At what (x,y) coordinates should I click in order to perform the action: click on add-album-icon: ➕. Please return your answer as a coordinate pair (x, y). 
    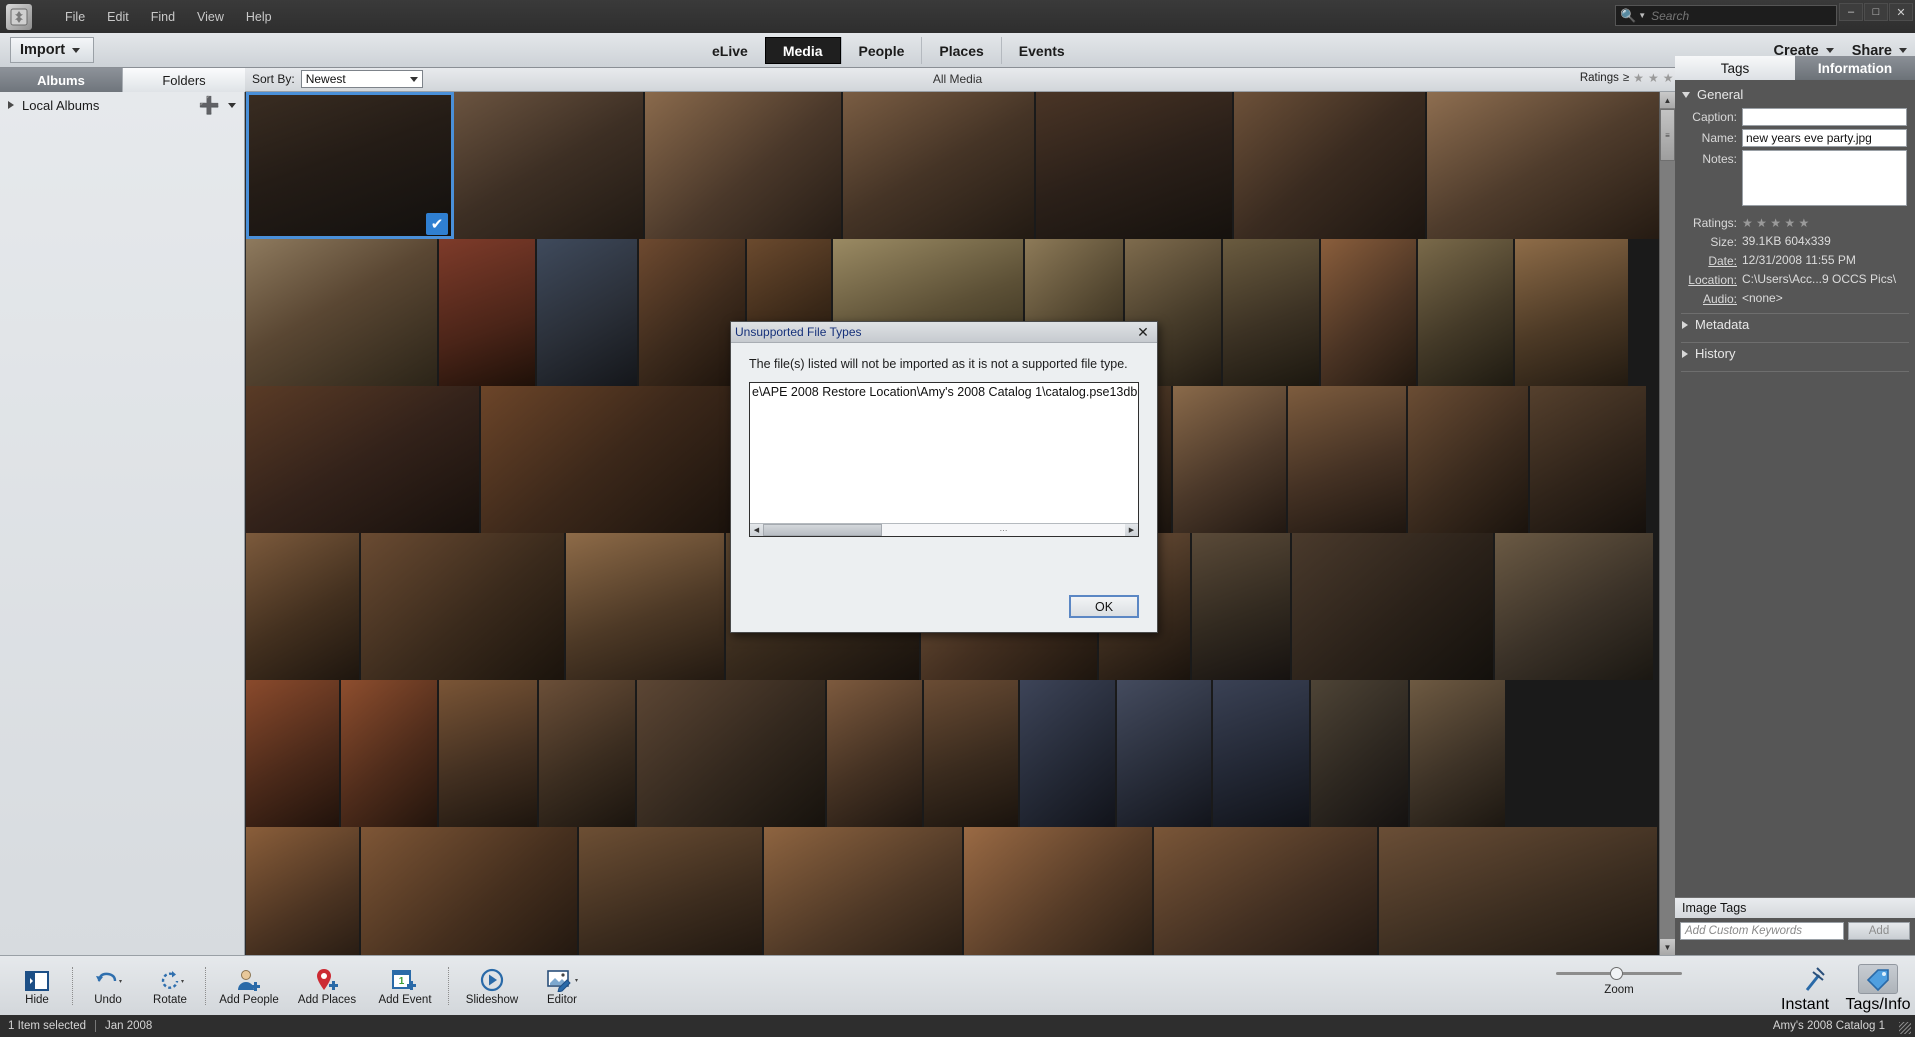
    Looking at the image, I should click on (209, 105).